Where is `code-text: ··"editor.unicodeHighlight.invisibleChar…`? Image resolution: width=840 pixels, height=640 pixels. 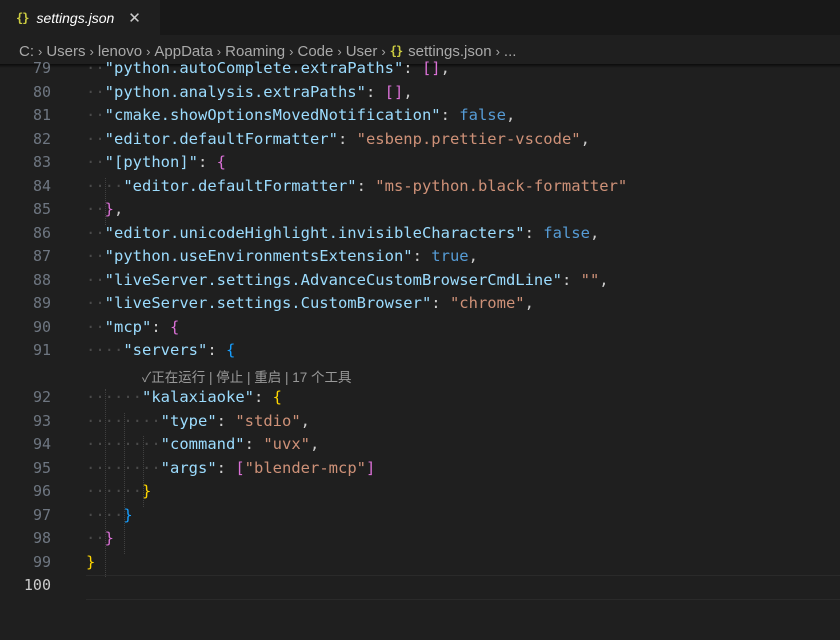
code-text: ··"editor.unicodeHighlight.invisibleChar… is located at coordinates (342, 233).